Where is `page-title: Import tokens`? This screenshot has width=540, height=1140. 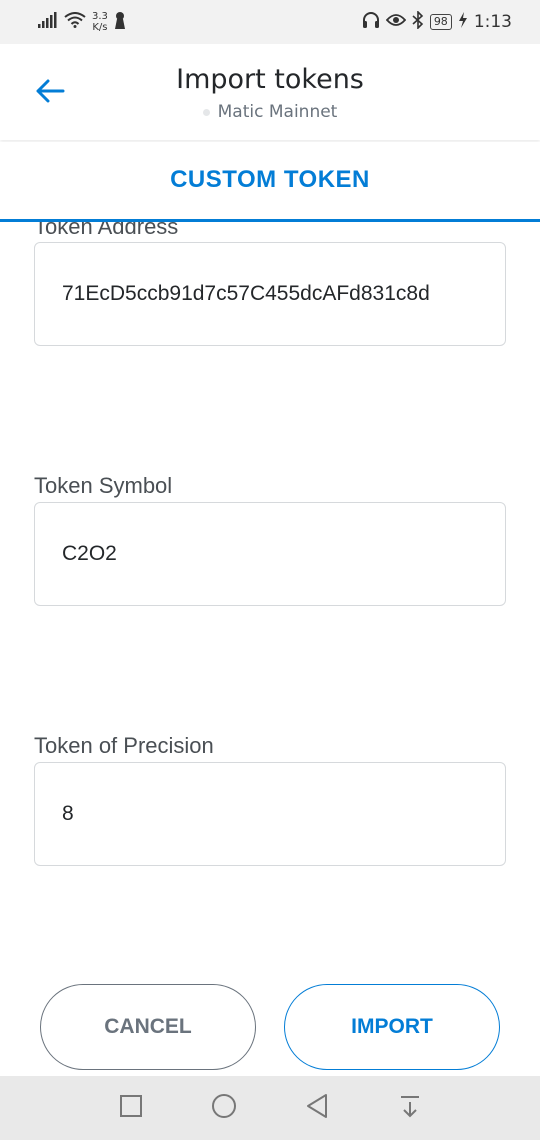 page-title: Import tokens is located at coordinates (270, 79).